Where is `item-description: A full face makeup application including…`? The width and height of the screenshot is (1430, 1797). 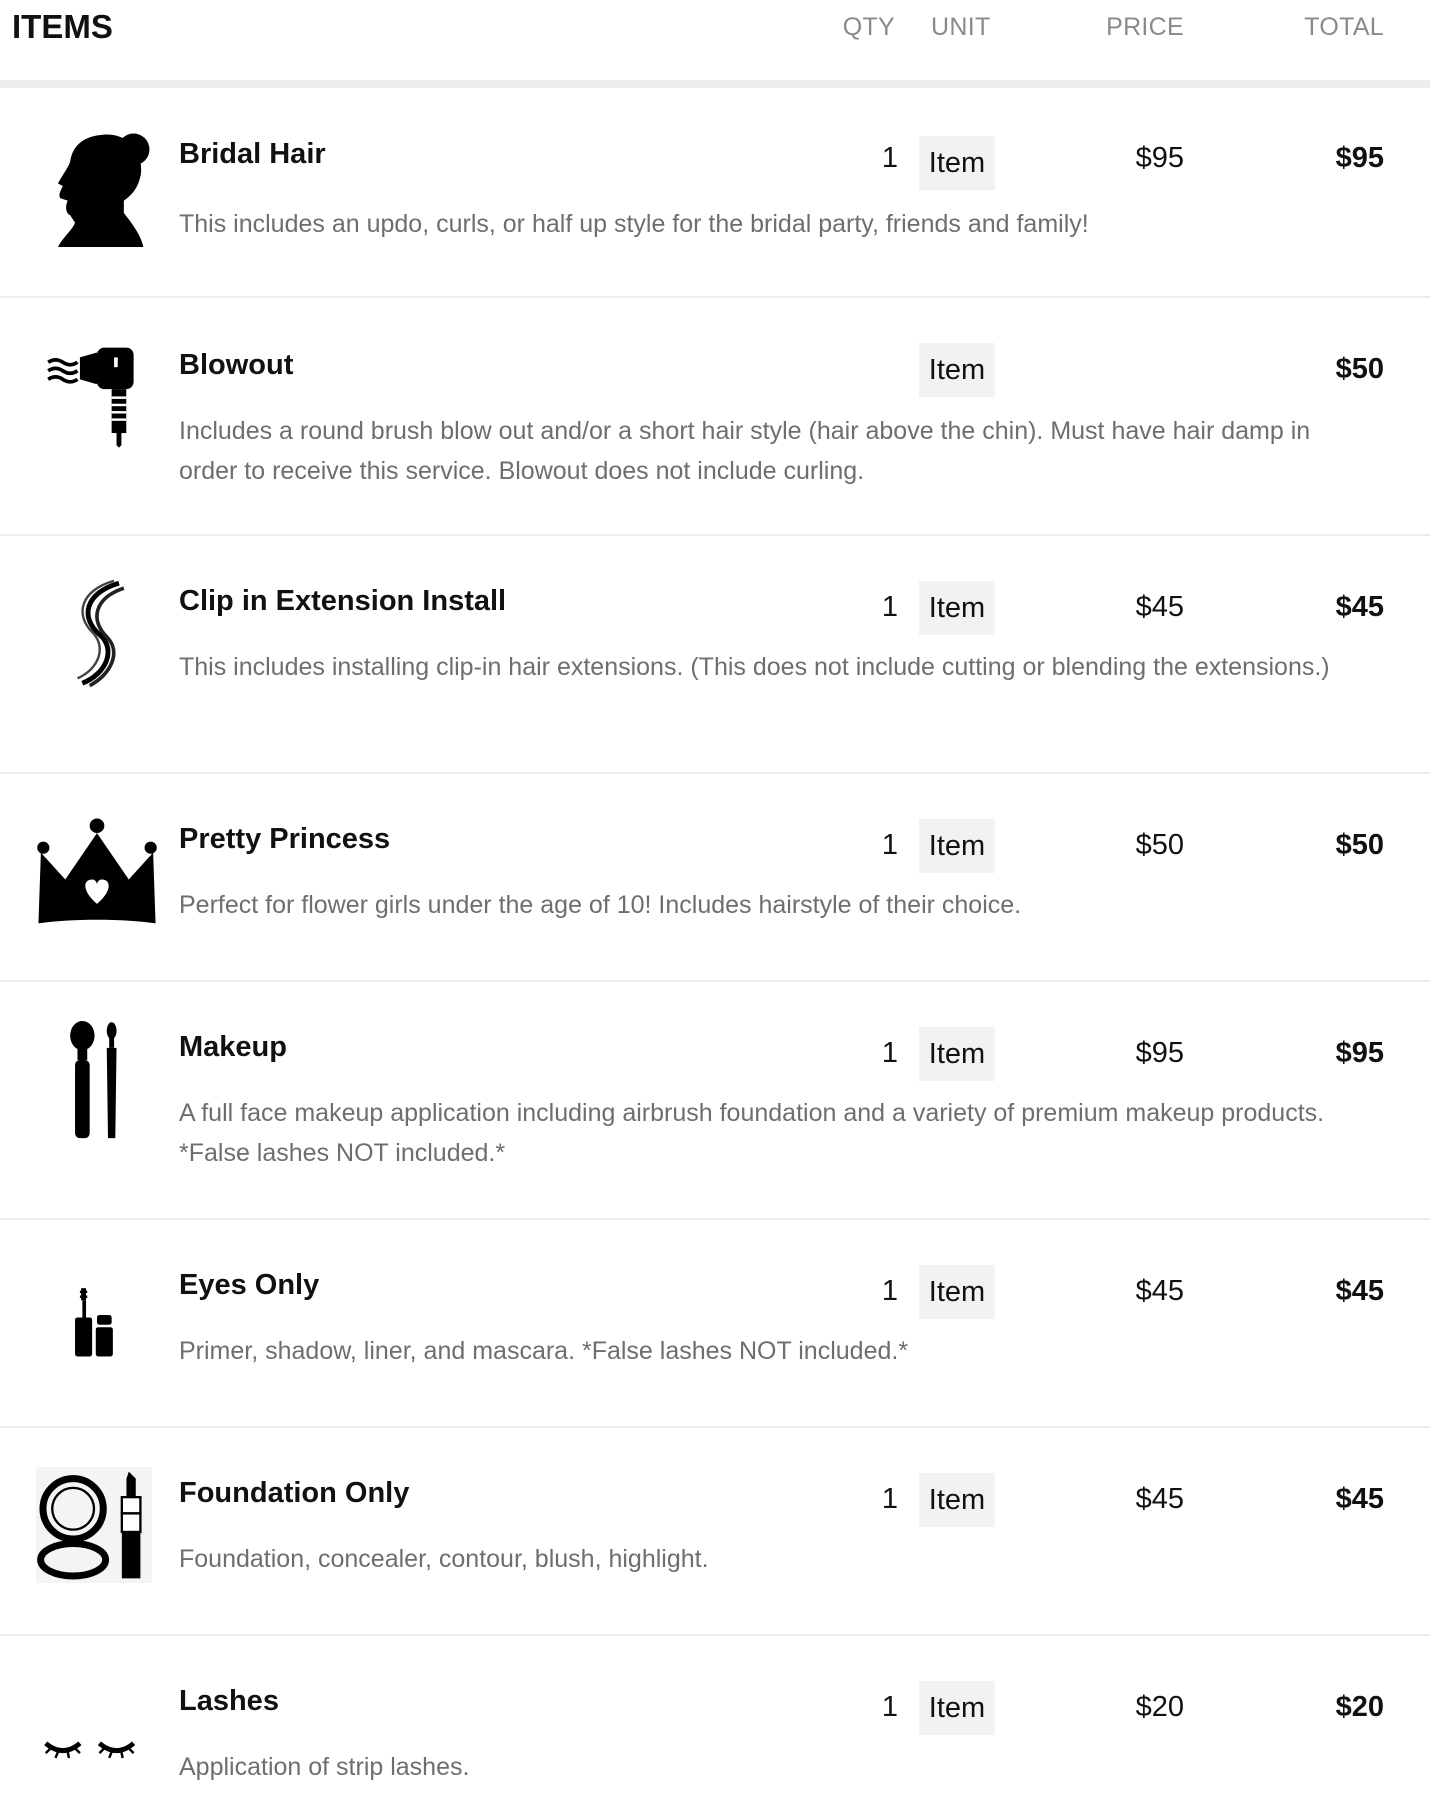
item-description: A full face makeup application including… is located at coordinates (752, 1133).